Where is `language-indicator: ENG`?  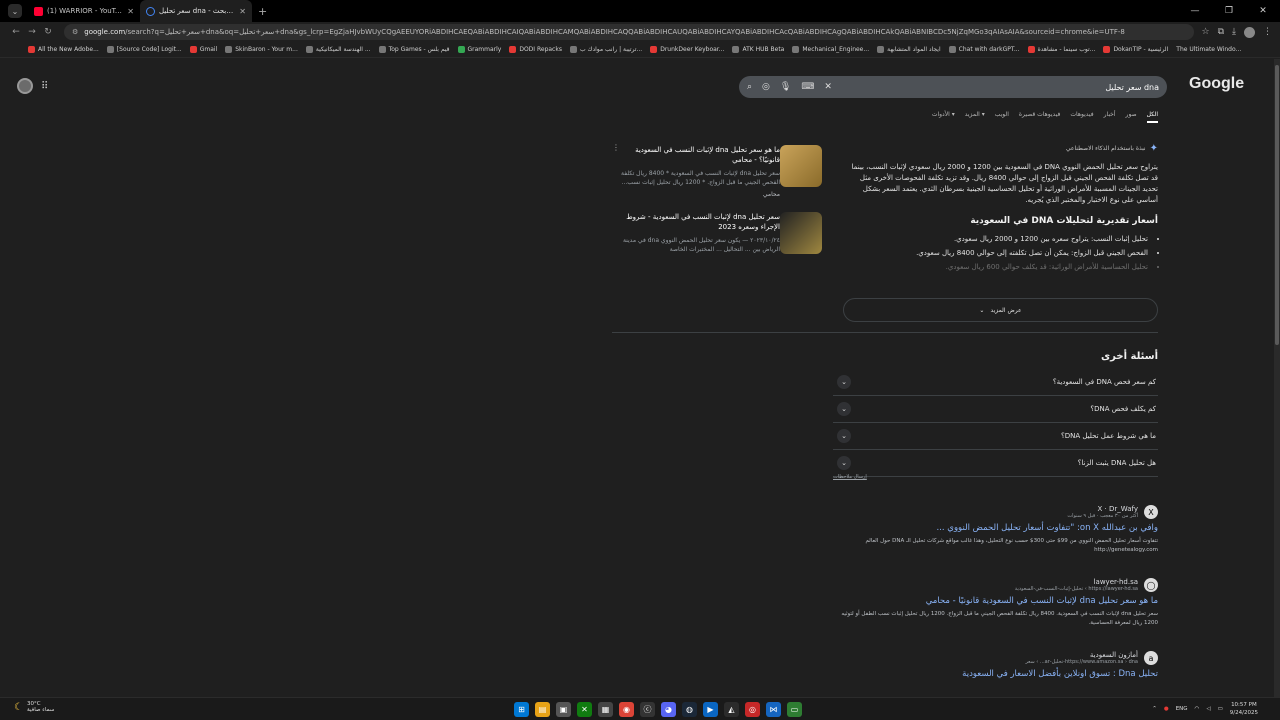
language-indicator: ENG is located at coordinates (1182, 709).